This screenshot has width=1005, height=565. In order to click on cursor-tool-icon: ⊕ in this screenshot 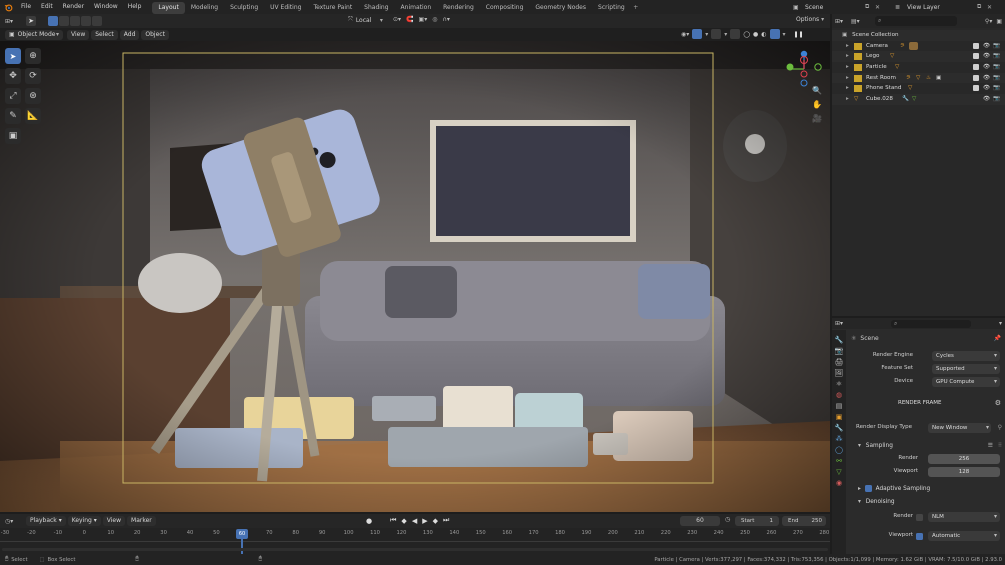, I will do `click(33, 56)`.